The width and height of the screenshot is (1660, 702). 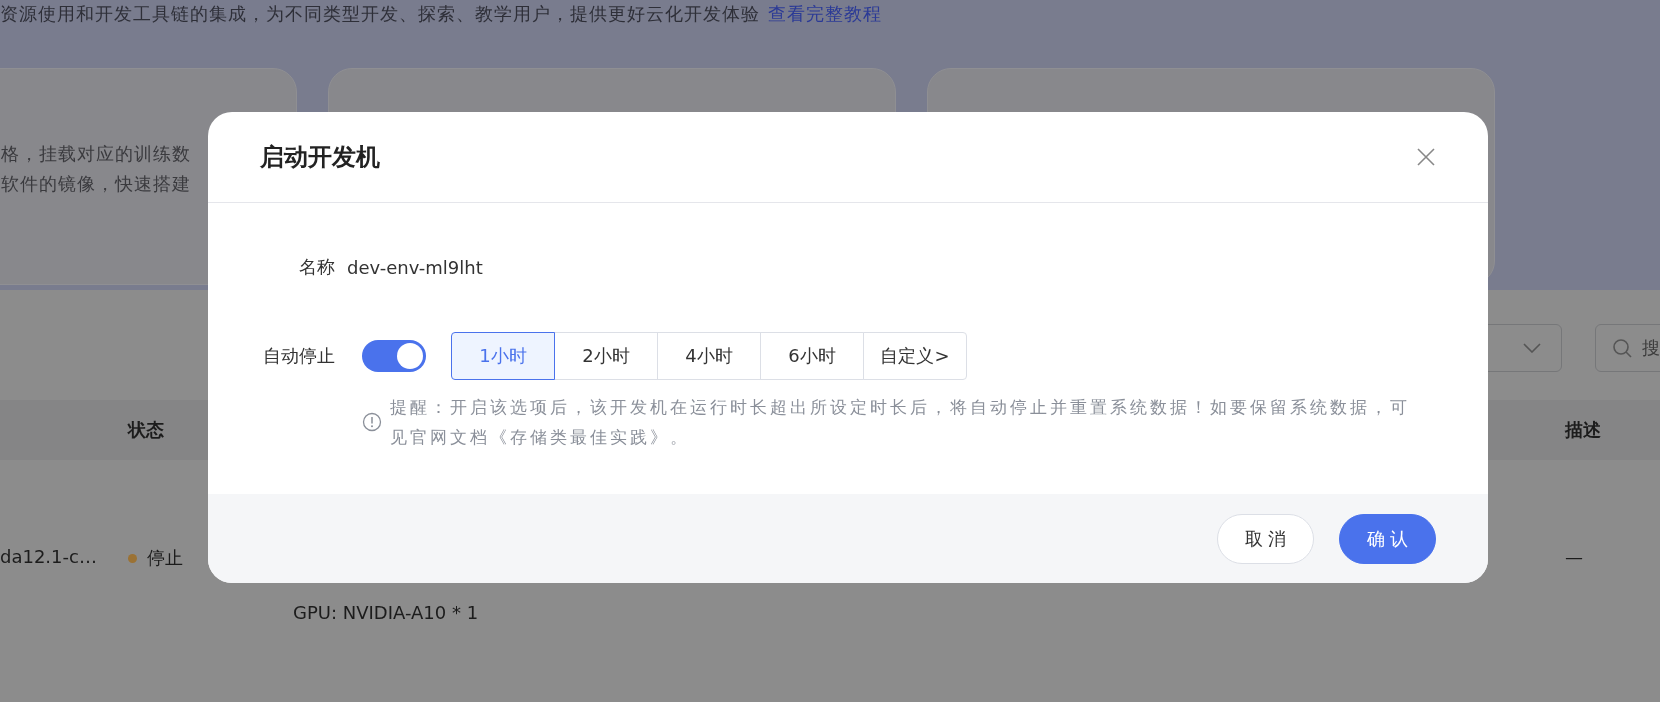 I want to click on status-text: 停止, so click(x=165, y=558).